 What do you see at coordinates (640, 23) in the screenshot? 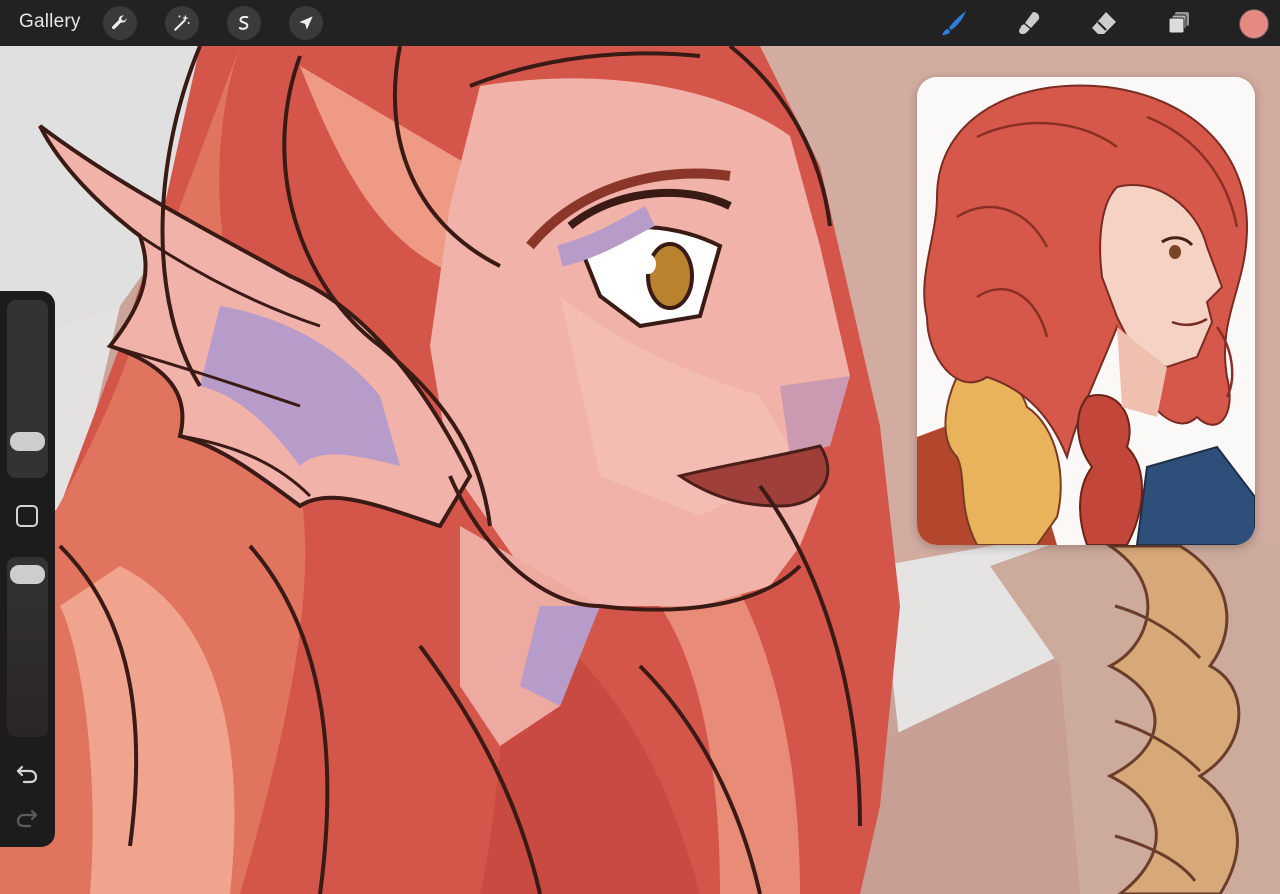
I see `top-toolbar: Gallery` at bounding box center [640, 23].